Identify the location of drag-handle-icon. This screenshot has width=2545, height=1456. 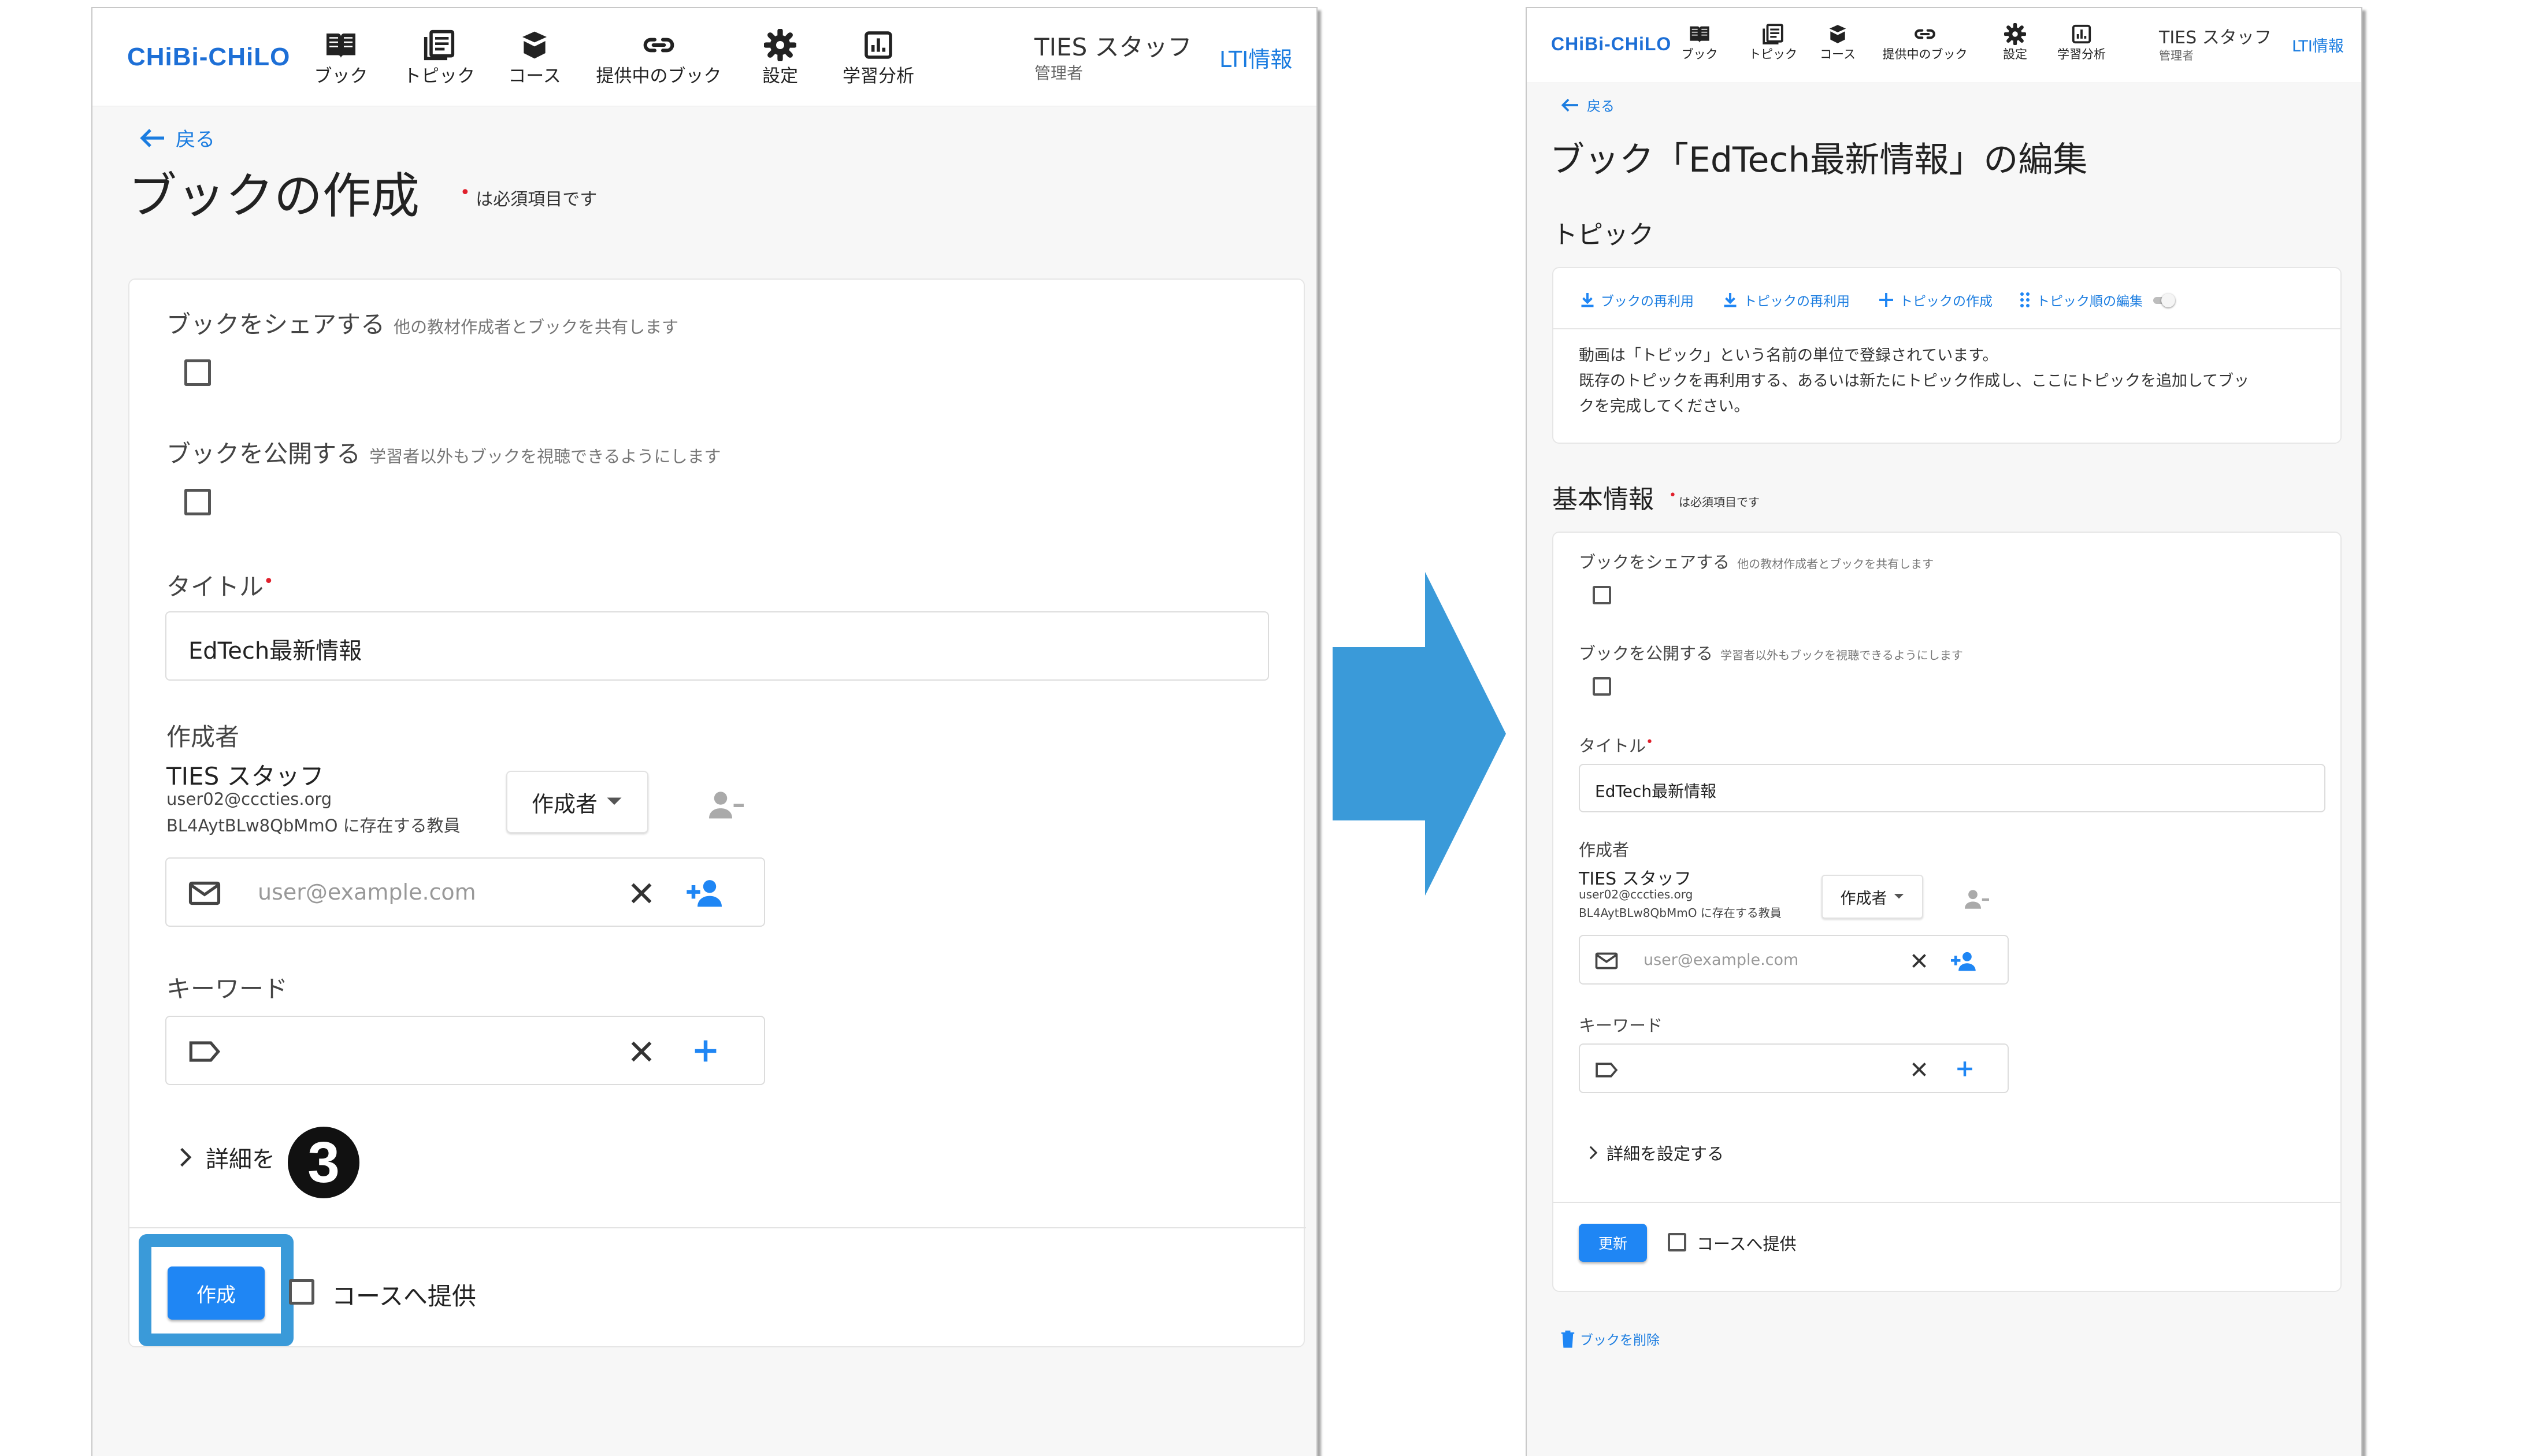
(2025, 299).